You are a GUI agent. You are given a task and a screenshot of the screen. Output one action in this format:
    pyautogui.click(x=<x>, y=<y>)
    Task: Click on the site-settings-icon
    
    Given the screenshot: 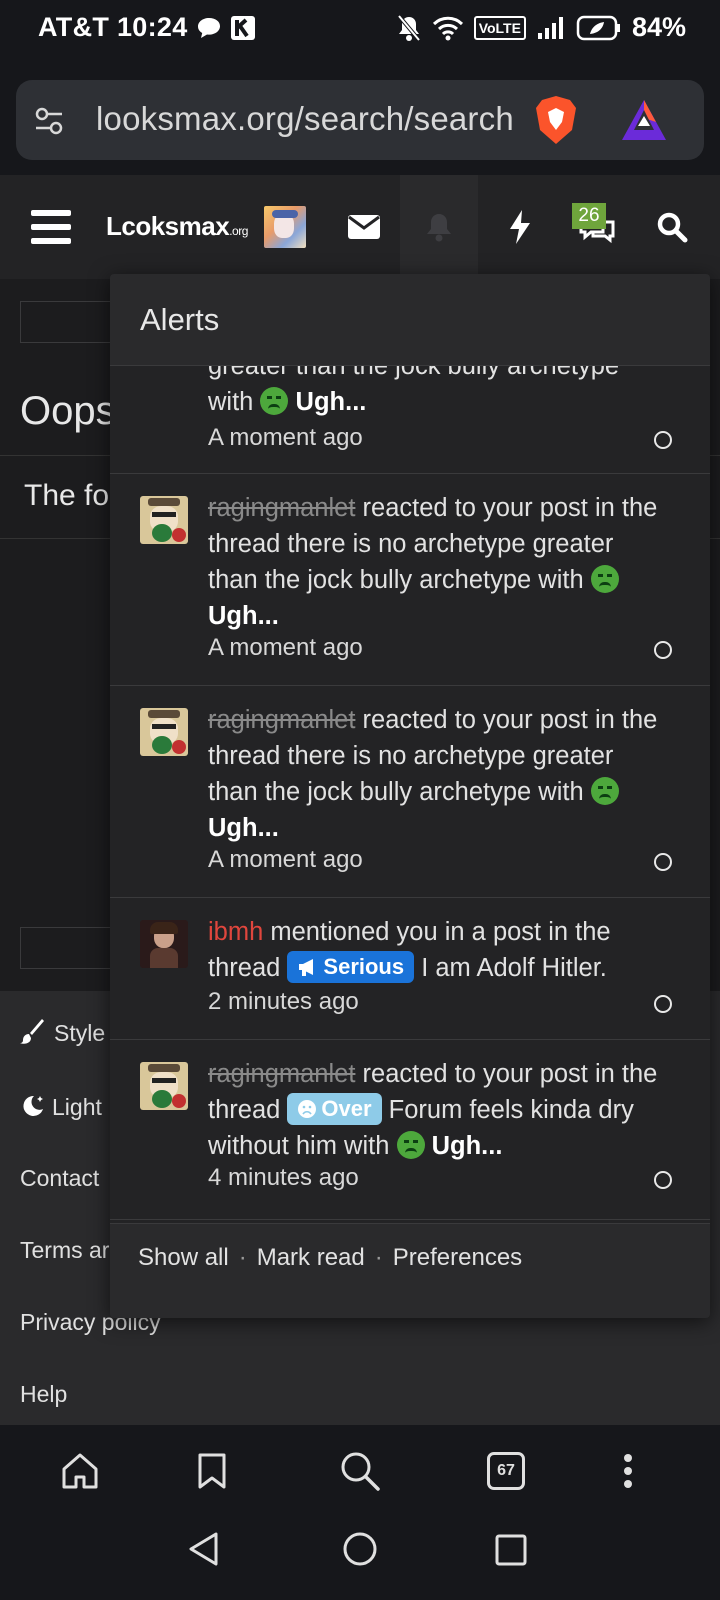 What is the action you would take?
    pyautogui.click(x=49, y=121)
    